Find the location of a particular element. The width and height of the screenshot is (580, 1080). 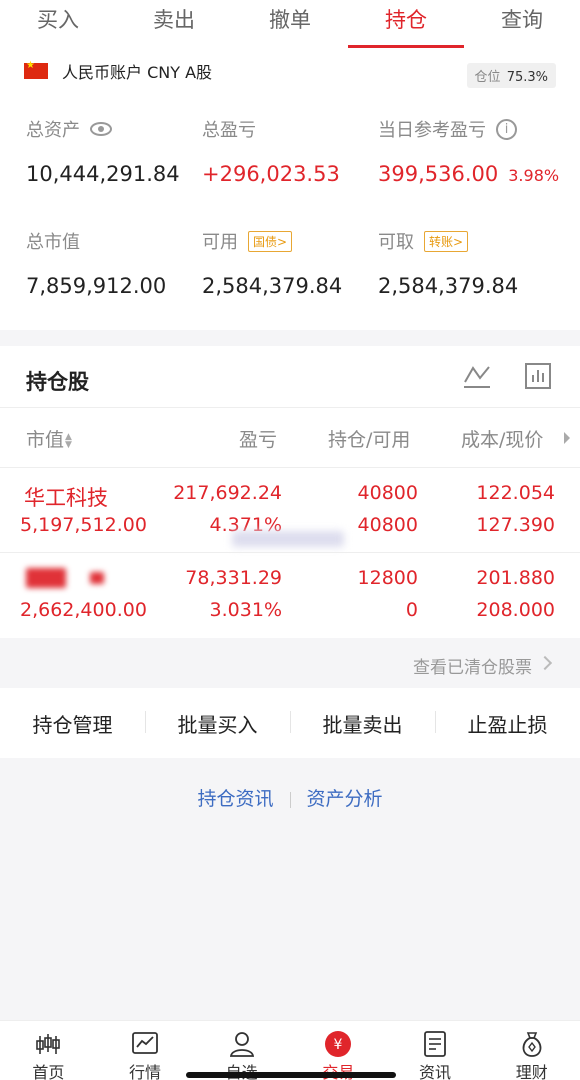

candlestick-icon is located at coordinates (48, 1044).